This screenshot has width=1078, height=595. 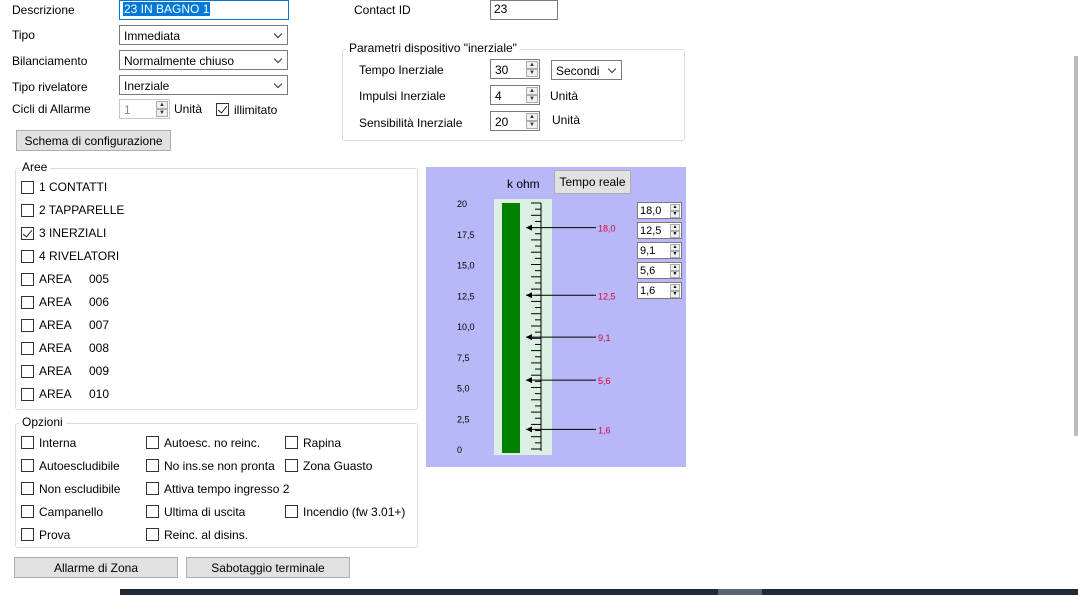 I want to click on bilanciamento-value: Normalmente chiuso, so click(x=179, y=61).